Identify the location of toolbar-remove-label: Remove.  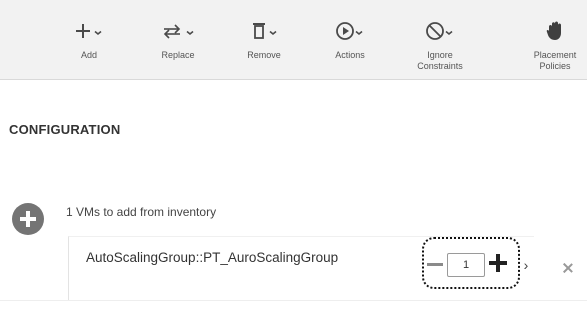
(264, 55).